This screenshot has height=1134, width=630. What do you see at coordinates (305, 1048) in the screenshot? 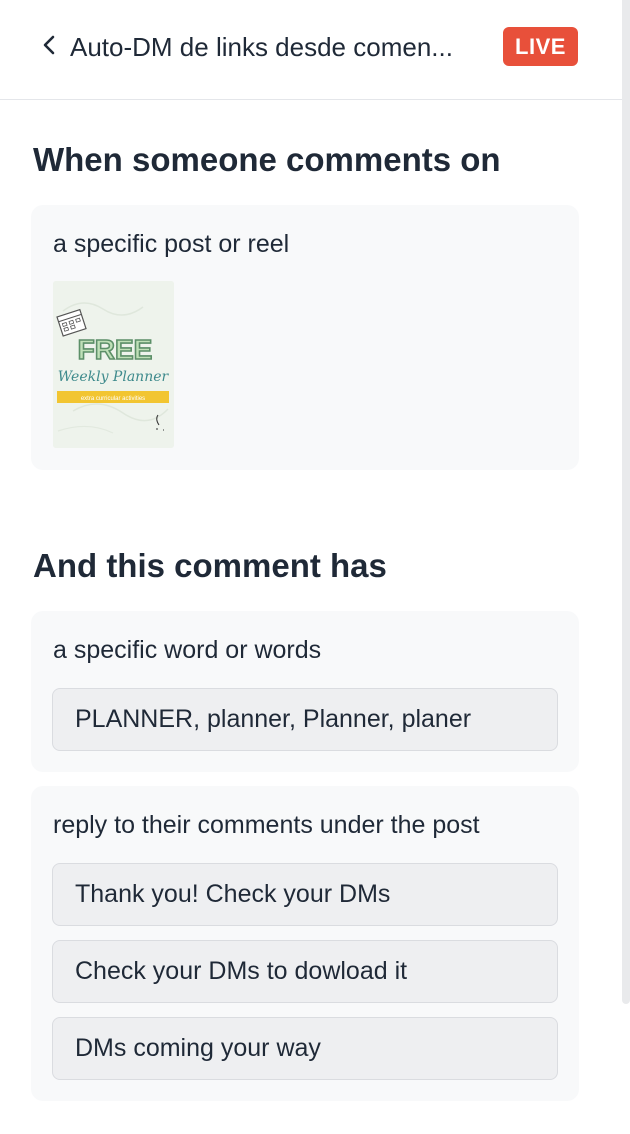
I see `reply-option: DMs coming your way` at bounding box center [305, 1048].